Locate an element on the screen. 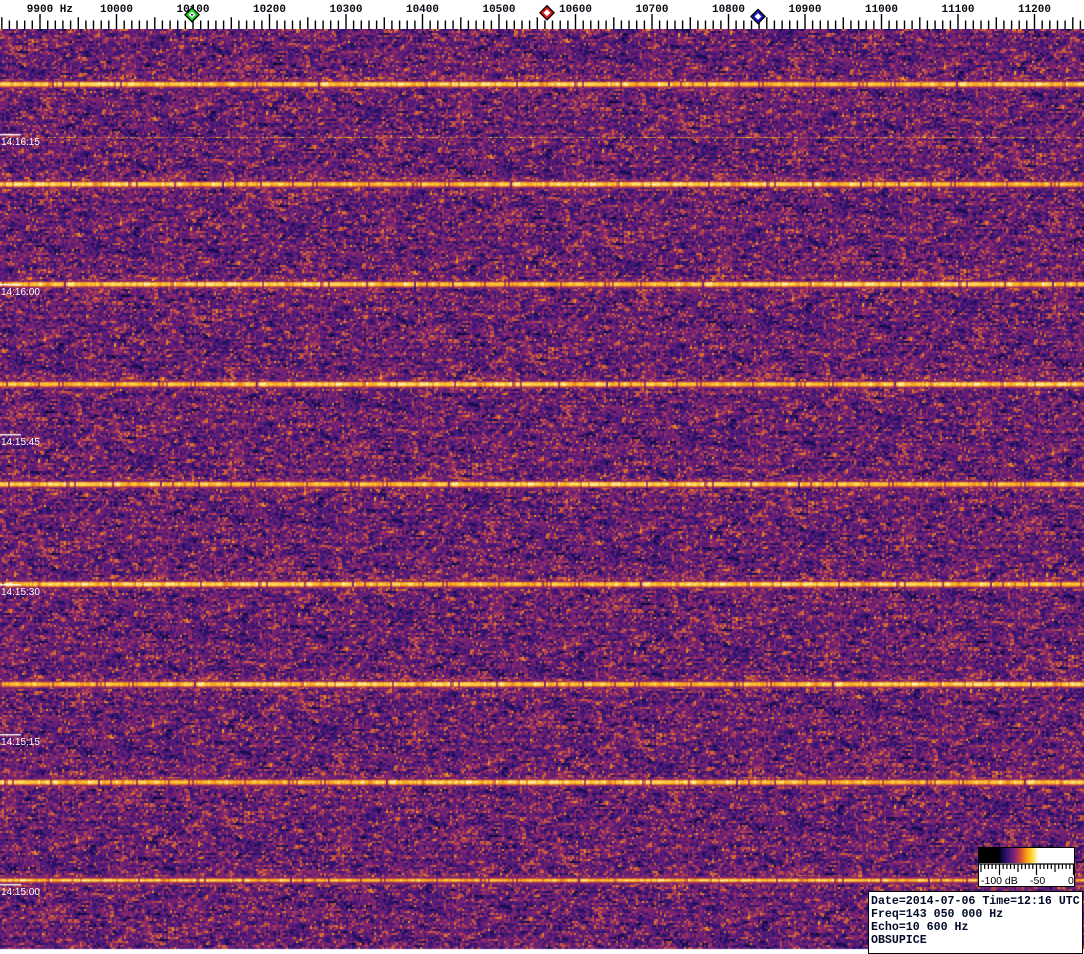 This screenshot has height=954, width=1084. svg-text: 11000 is located at coordinates (881, 10).